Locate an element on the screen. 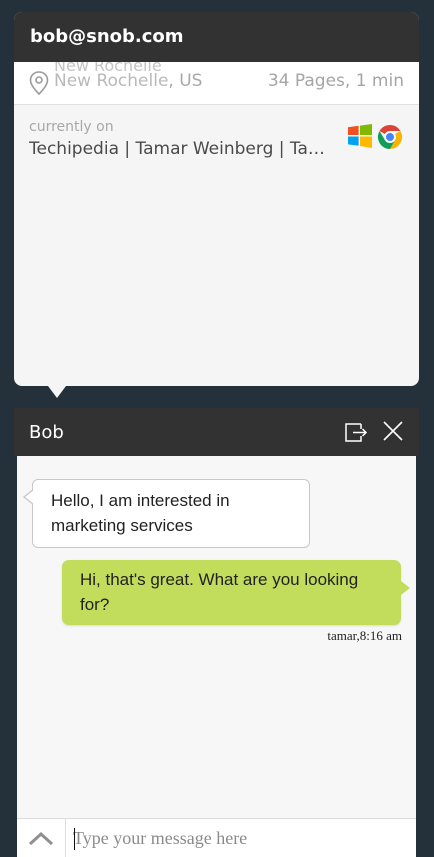 This screenshot has width=434, height=857. visitor-location: New Rochelle, US is located at coordinates (128, 81).